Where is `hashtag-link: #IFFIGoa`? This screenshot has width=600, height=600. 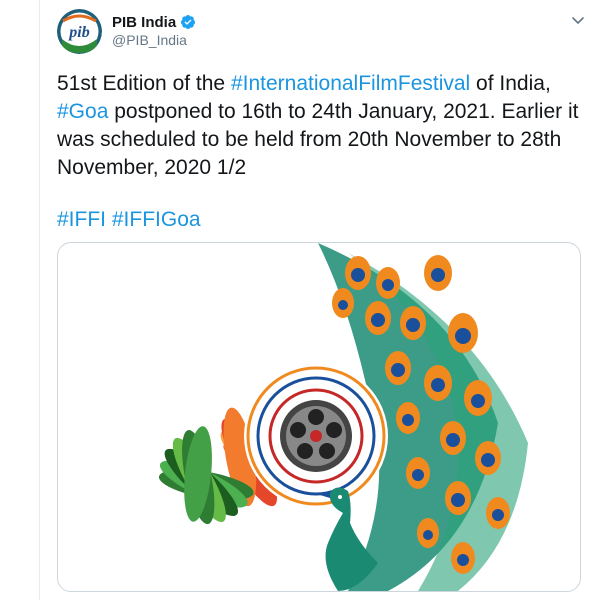 hashtag-link: #IFFIGoa is located at coordinates (156, 219).